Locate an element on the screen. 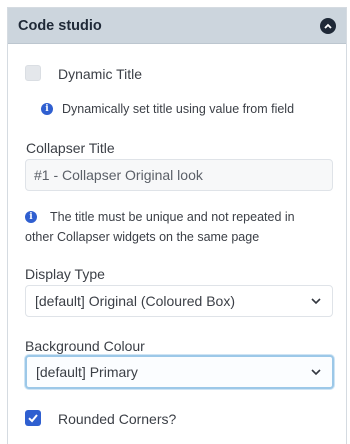 This screenshot has height=444, width=350. background-colour-select: [default] Primary is located at coordinates (179, 372).